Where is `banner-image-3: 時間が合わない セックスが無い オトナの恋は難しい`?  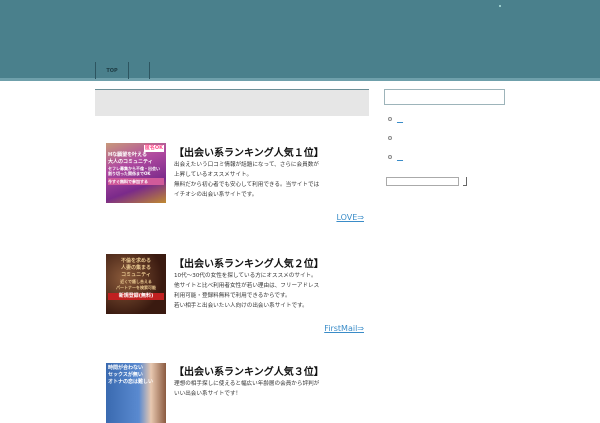
banner-image-3: 時間が合わない セックスが無い オトナの恋は難しい is located at coordinates (136, 393).